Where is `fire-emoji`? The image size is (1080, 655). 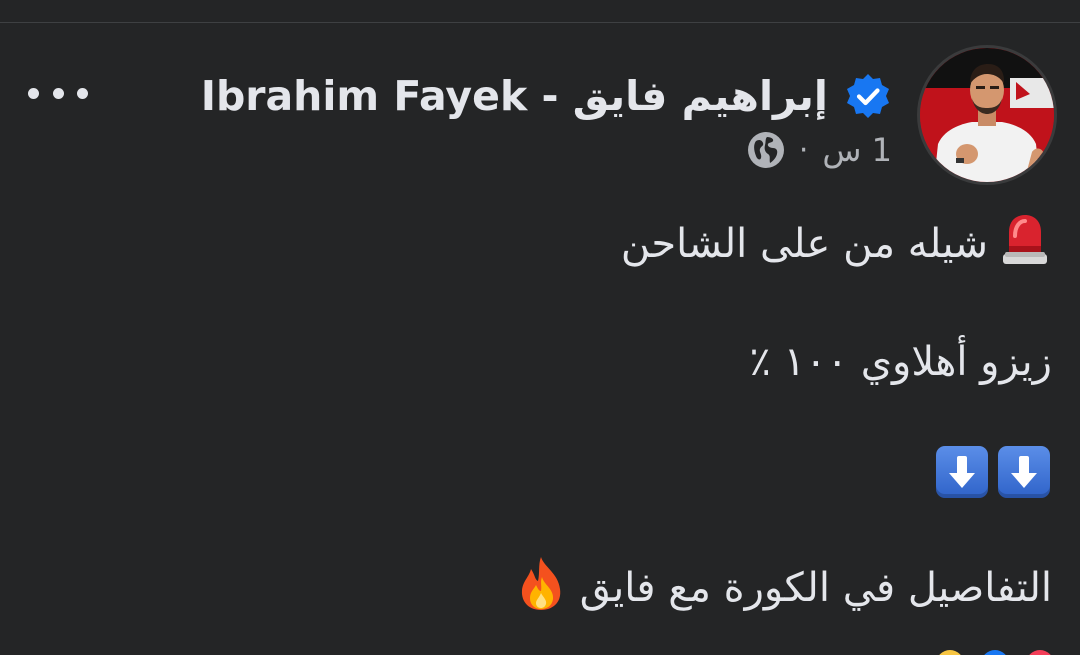
fire-emoji is located at coordinates (541, 588).